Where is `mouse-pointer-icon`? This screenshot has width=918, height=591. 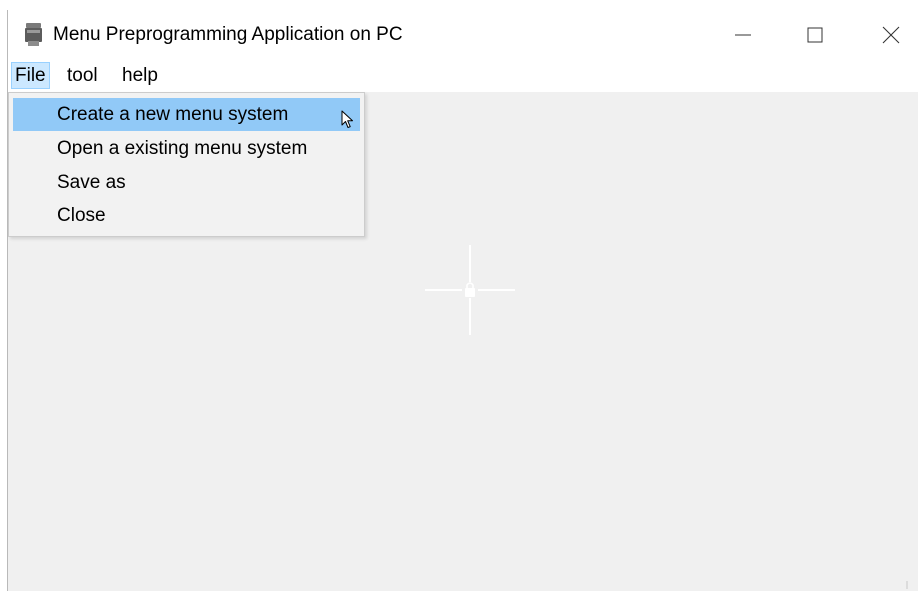 mouse-pointer-icon is located at coordinates (347, 119).